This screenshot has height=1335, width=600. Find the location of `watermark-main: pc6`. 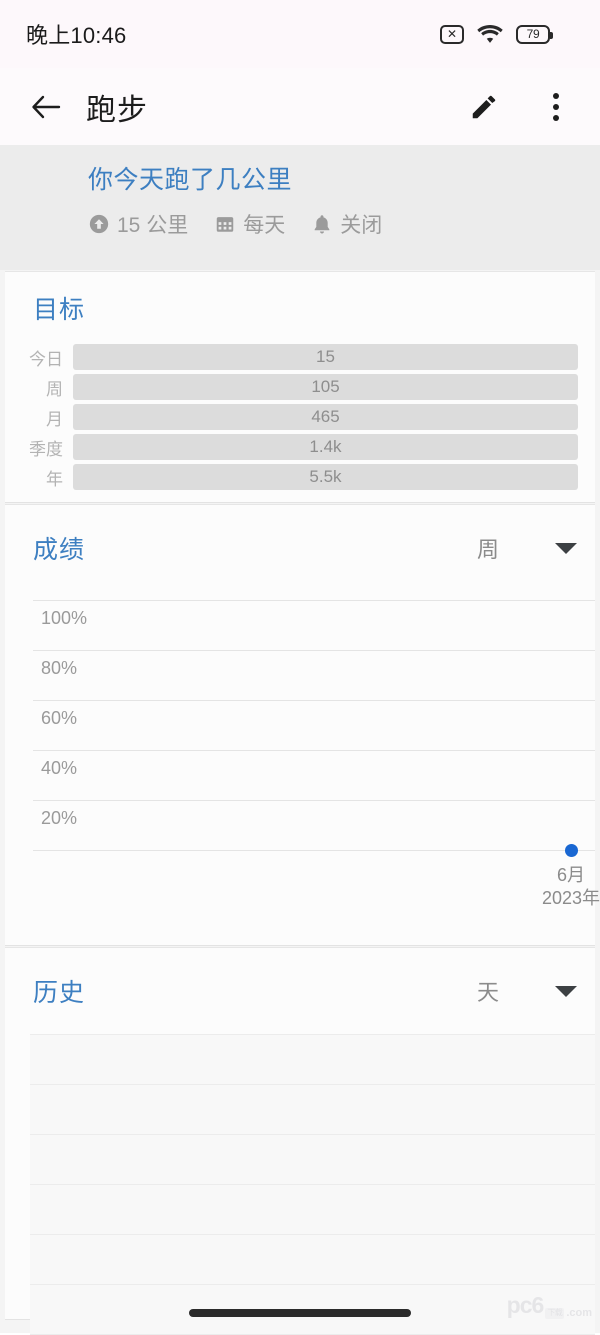

watermark-main: pc6 is located at coordinates (525, 1305).